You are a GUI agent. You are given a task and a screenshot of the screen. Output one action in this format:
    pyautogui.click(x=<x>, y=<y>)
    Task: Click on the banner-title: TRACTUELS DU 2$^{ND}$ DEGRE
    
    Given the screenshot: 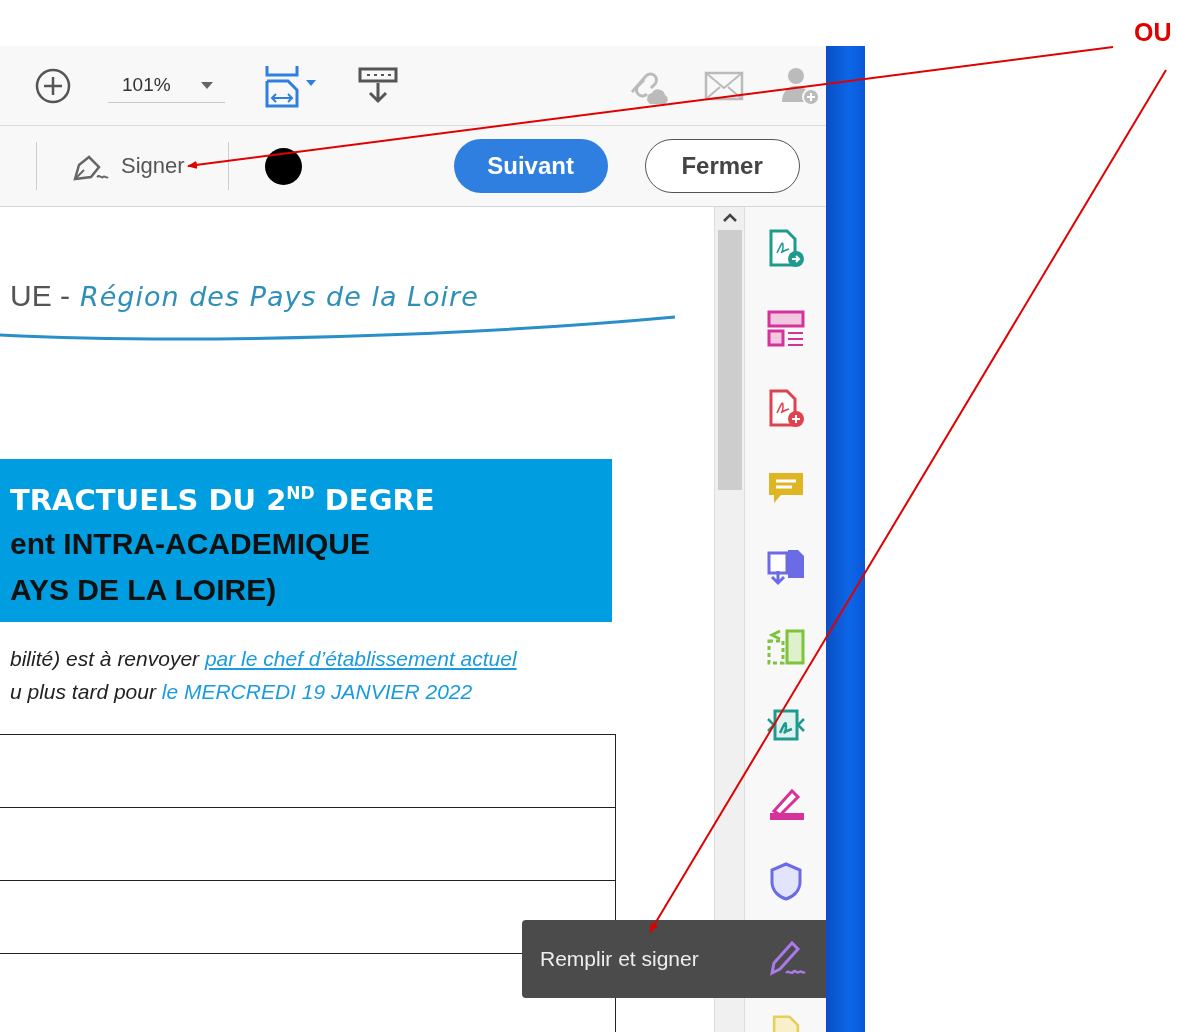 What is the action you would take?
    pyautogui.click(x=223, y=500)
    